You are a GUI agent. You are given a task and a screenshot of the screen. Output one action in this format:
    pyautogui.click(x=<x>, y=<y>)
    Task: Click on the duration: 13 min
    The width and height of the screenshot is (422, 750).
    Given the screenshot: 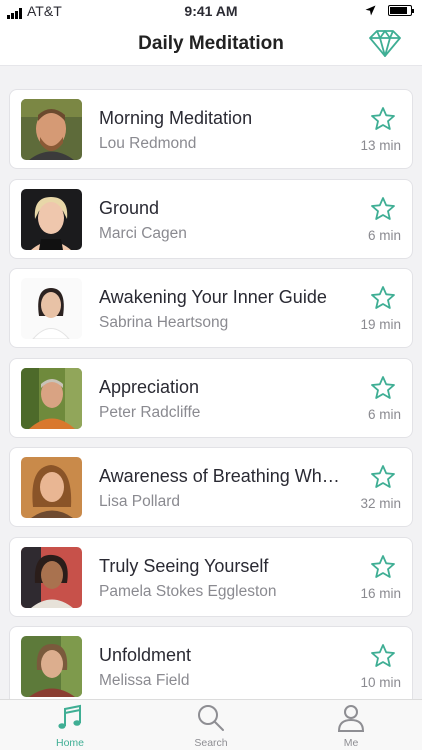 What is the action you would take?
    pyautogui.click(x=380, y=145)
    